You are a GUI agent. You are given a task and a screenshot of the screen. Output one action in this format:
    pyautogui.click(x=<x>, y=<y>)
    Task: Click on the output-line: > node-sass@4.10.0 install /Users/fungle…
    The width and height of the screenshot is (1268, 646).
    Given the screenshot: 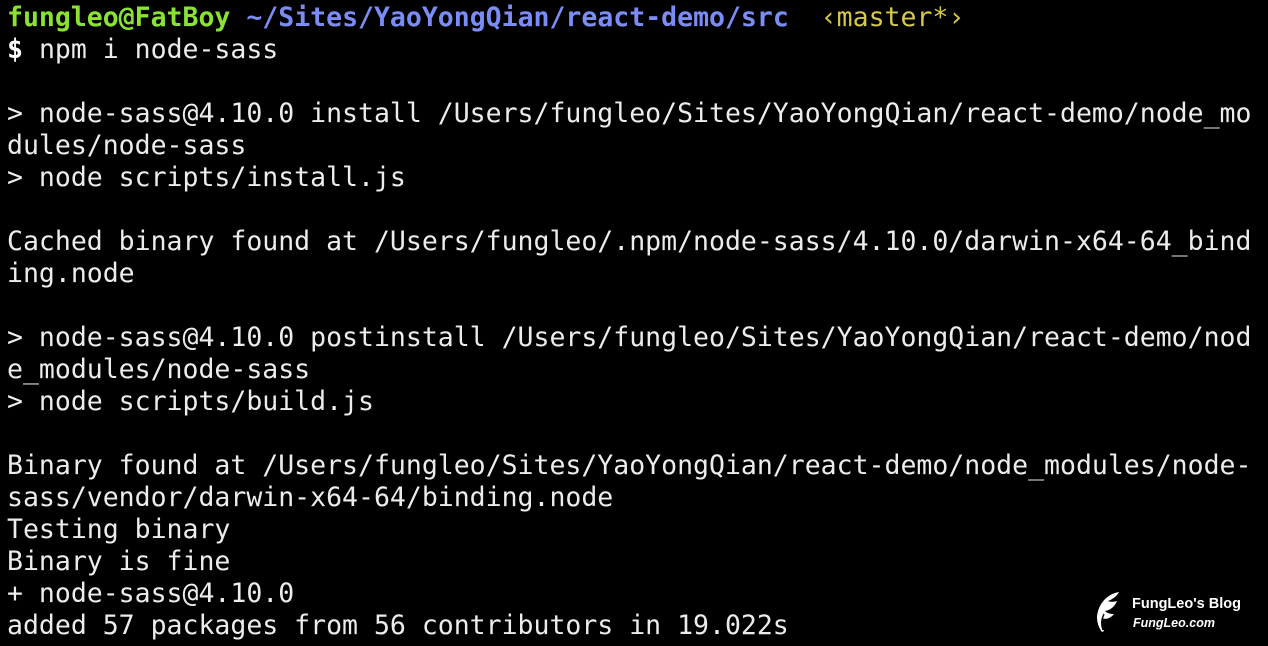 What is the action you would take?
    pyautogui.click(x=629, y=113)
    